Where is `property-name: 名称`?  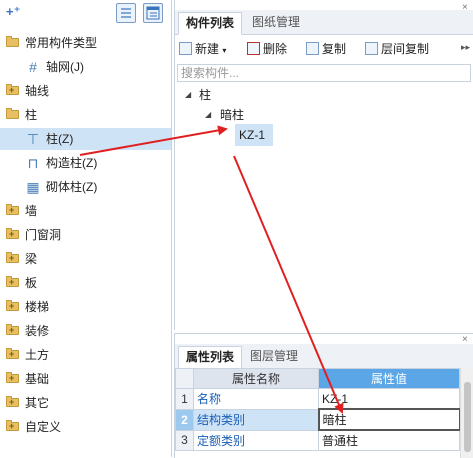
property-name: 名称 is located at coordinates (256, 399).